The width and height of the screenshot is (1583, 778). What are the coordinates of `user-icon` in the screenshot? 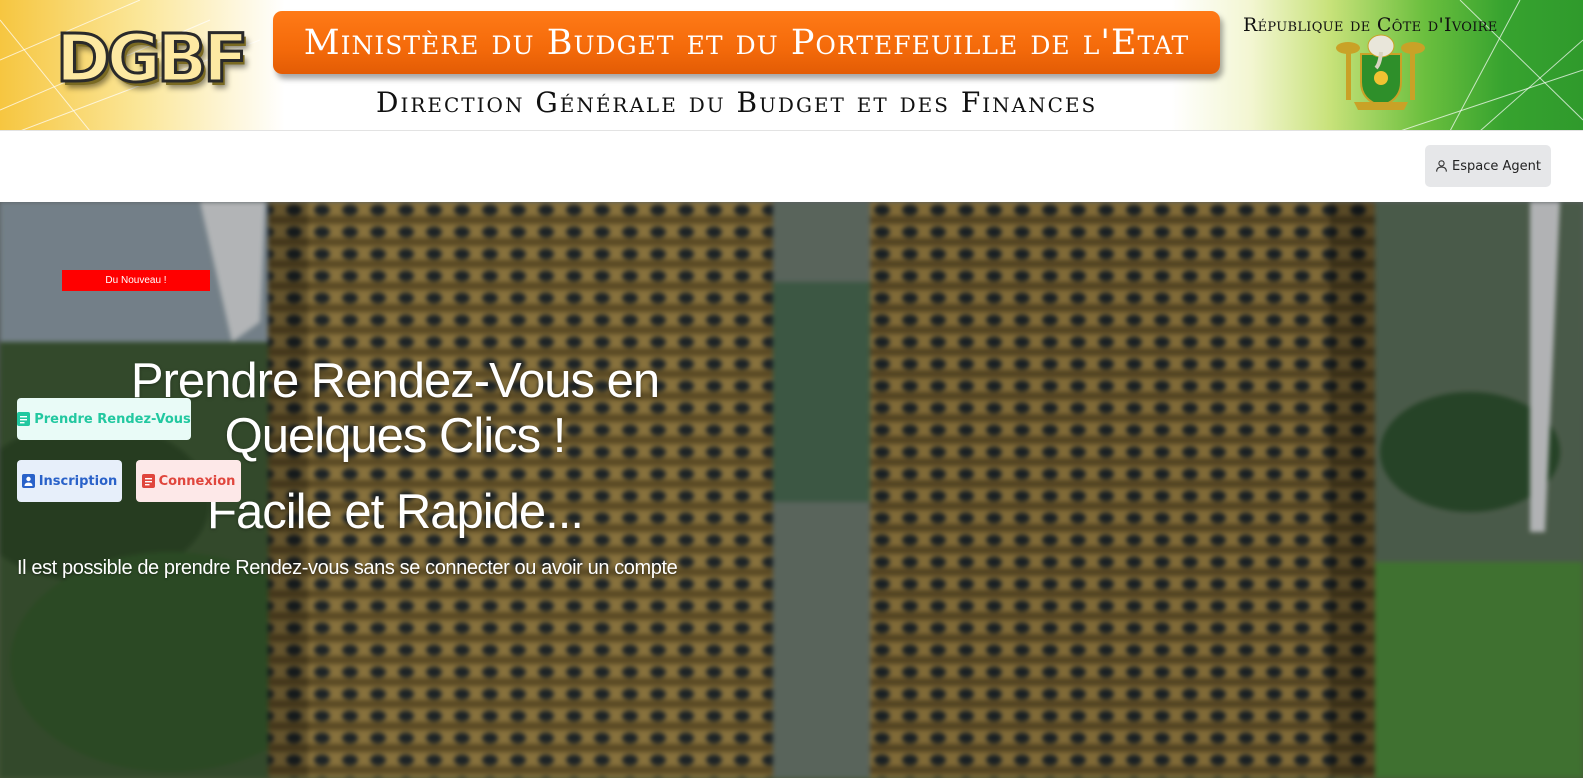 It's located at (1441, 166).